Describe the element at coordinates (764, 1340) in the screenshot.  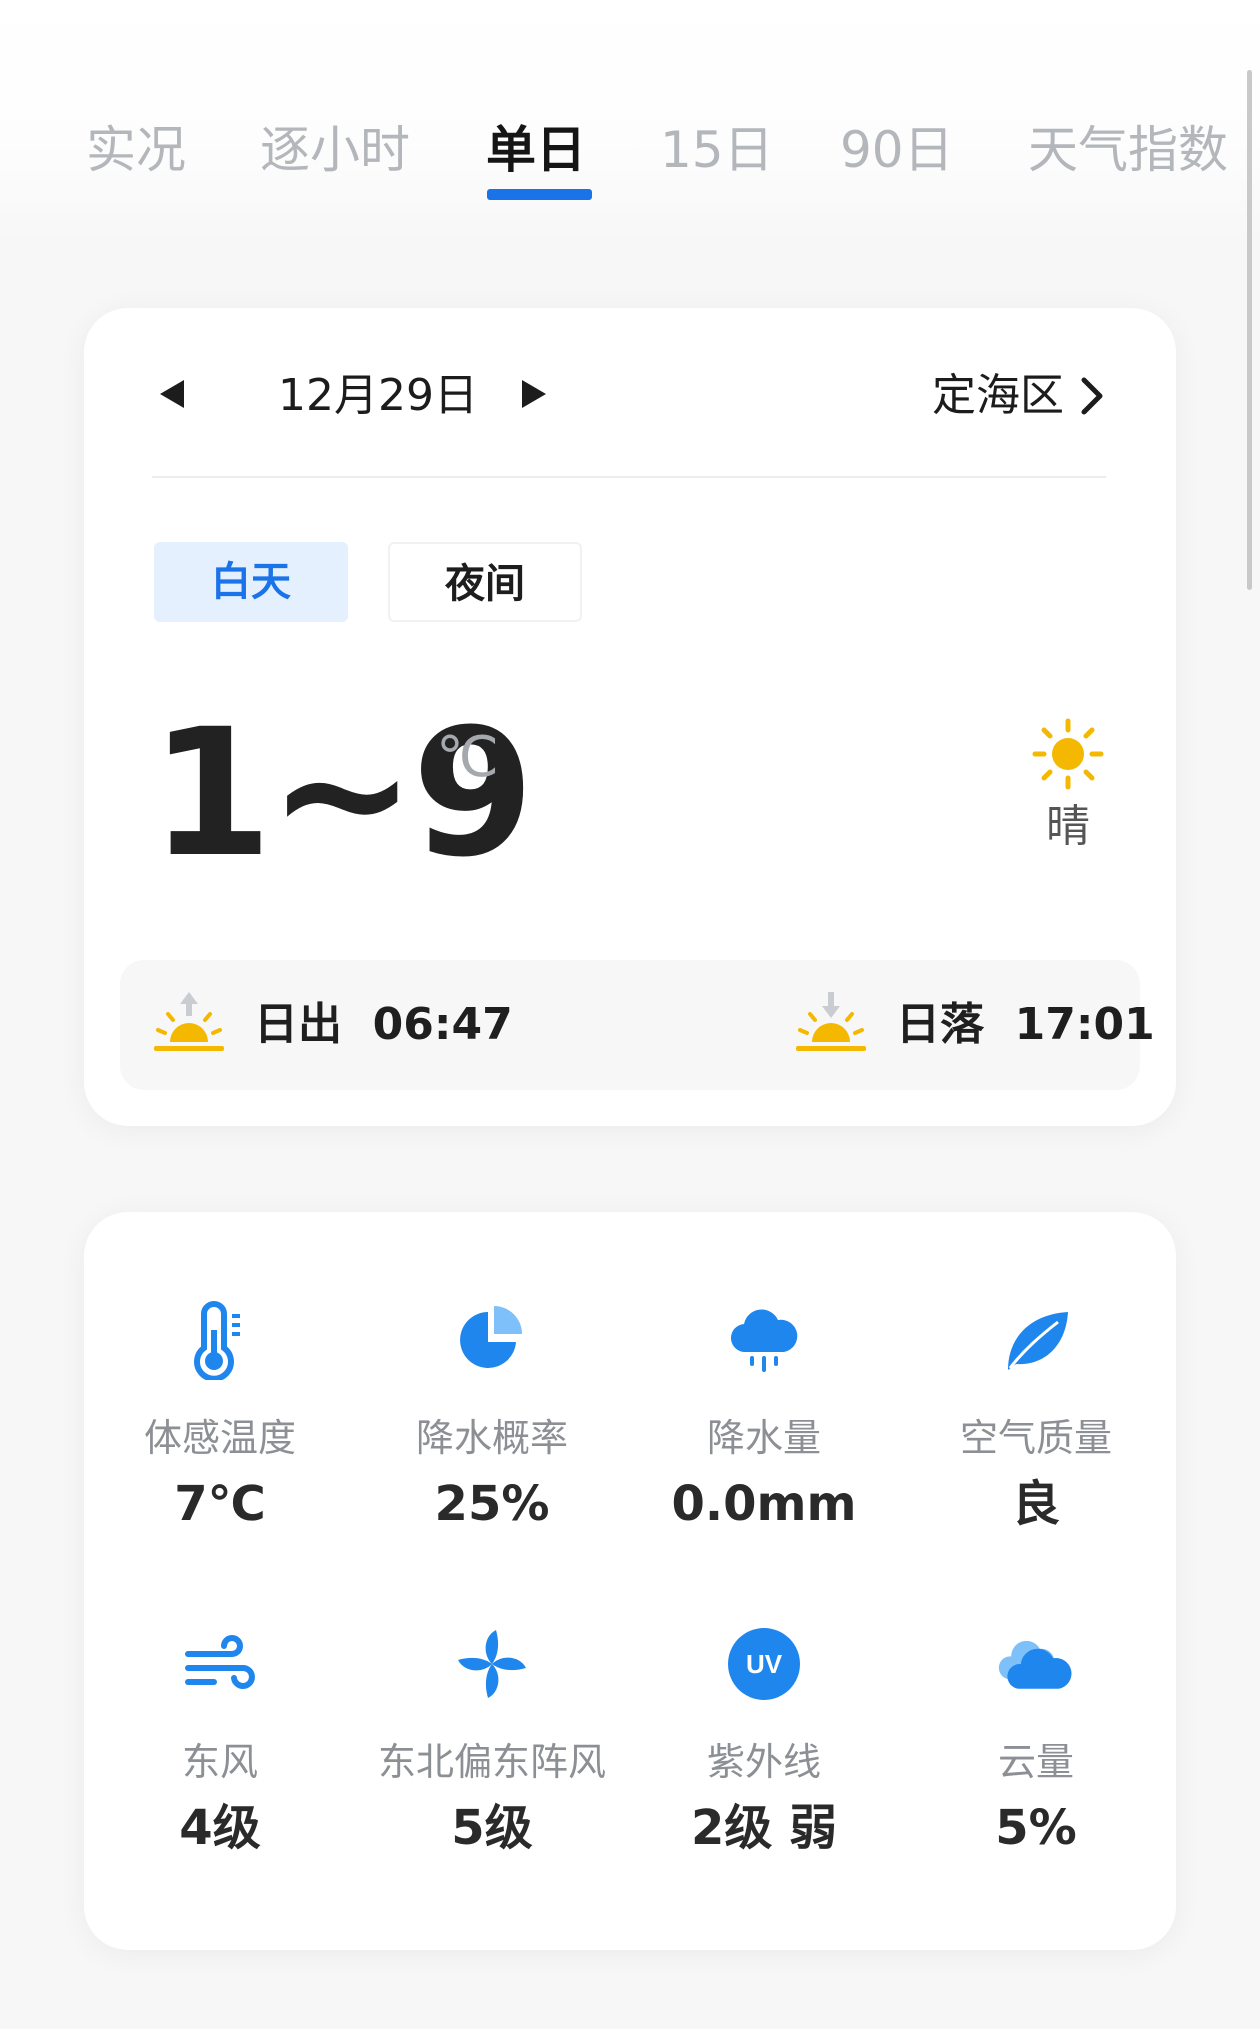
I see `rain-cloud-icon` at that location.